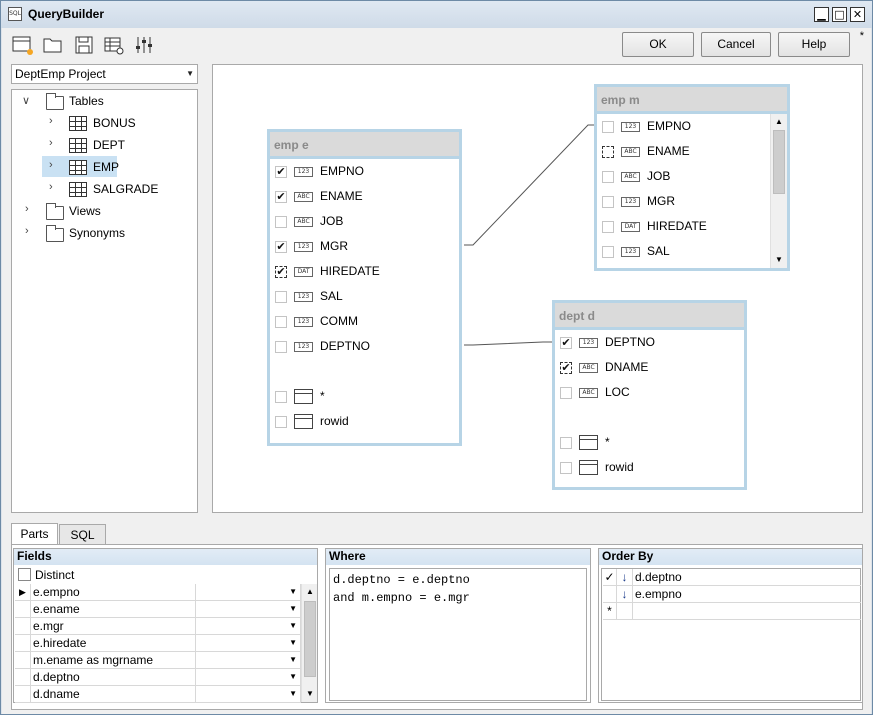  Describe the element at coordinates (747, 611) in the screenshot. I see `orderby-field` at that location.